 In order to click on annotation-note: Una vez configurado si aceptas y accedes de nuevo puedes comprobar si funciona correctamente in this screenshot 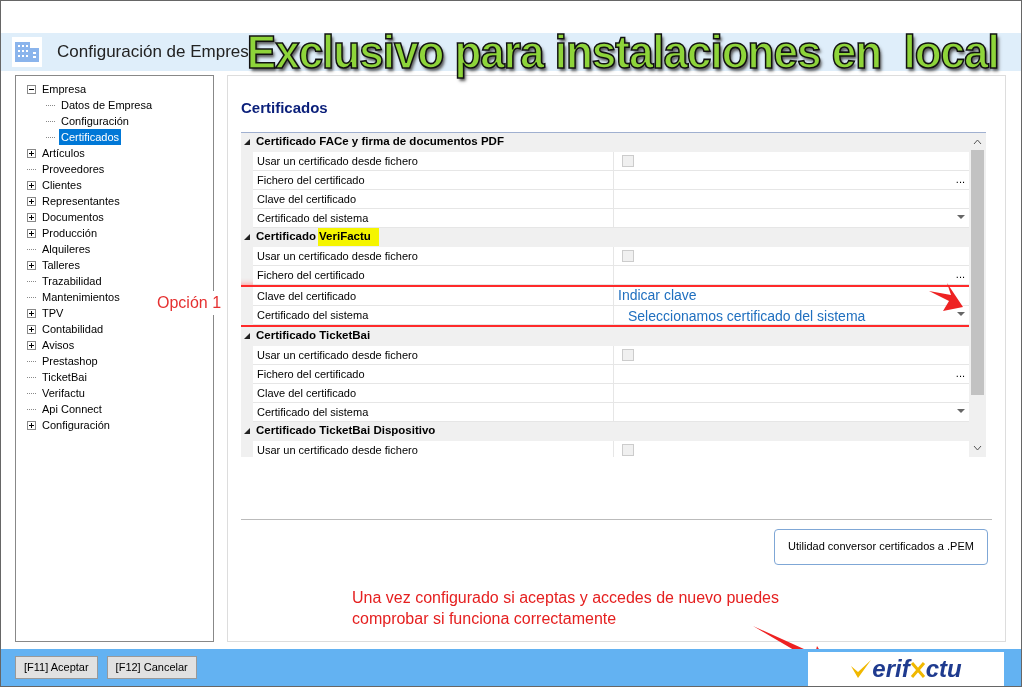, I will do `click(566, 608)`.